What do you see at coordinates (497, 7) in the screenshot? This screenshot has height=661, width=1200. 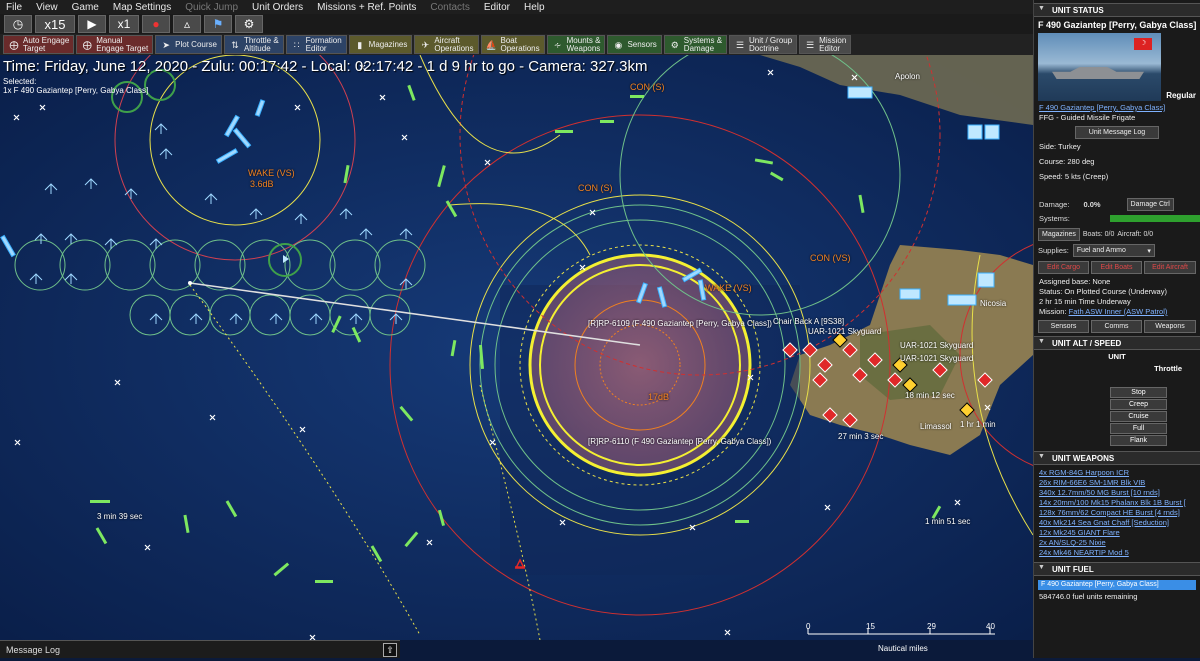 I see `menu-editor: Editor` at bounding box center [497, 7].